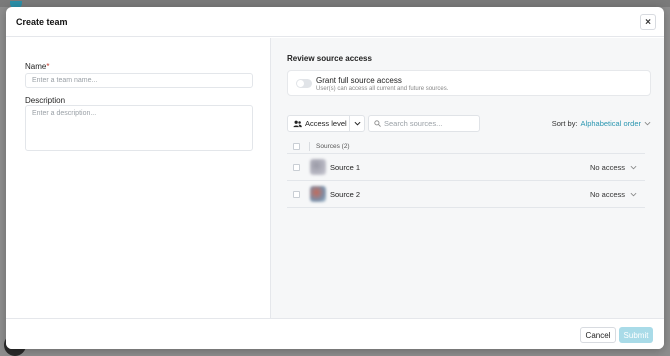 Image resolution: width=670 pixels, height=356 pixels. I want to click on source-name: Source 2, so click(345, 194).